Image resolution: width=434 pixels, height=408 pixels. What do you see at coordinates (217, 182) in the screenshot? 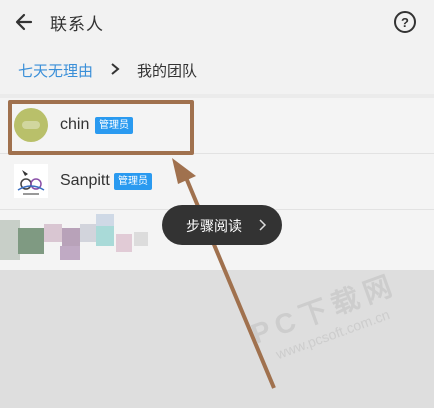
I see `member-row: Sanpitt 管理员` at bounding box center [217, 182].